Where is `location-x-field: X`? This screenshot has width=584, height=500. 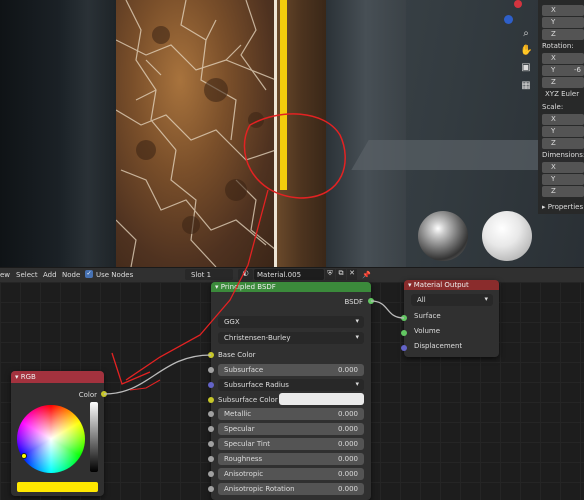
location-x-field: X is located at coordinates (563, 10).